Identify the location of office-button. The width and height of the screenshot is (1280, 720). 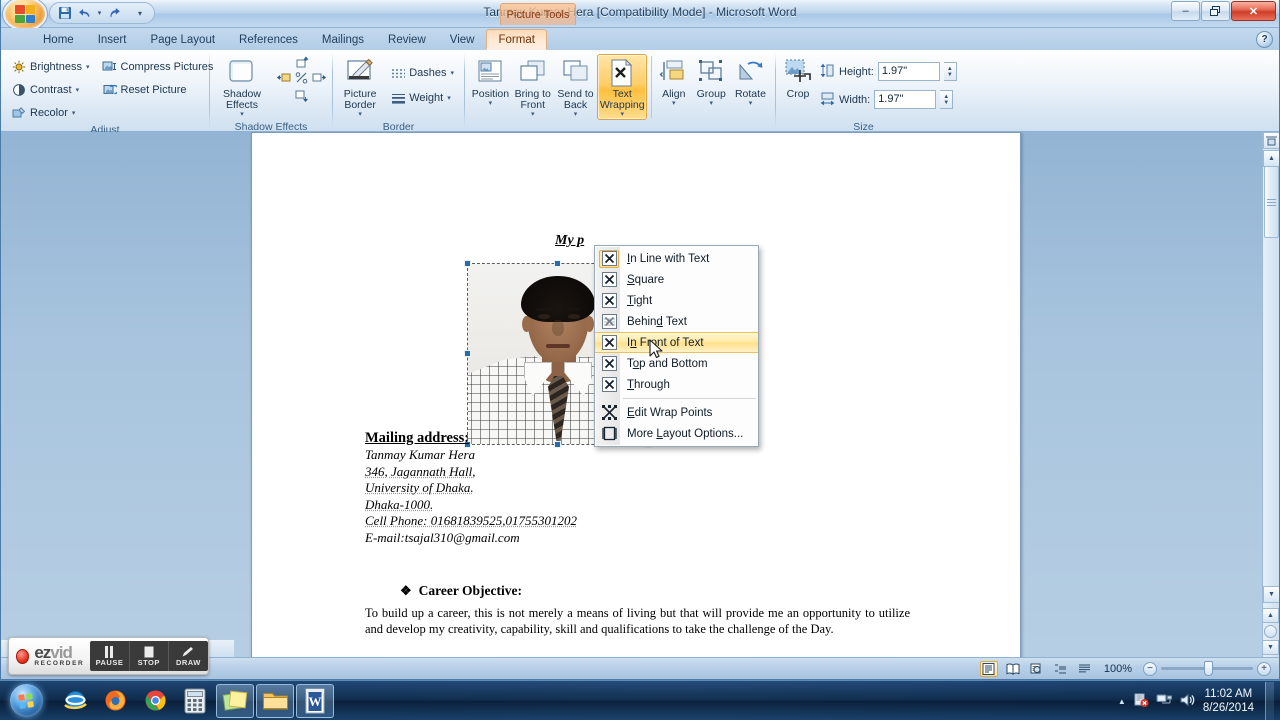
(25, 15).